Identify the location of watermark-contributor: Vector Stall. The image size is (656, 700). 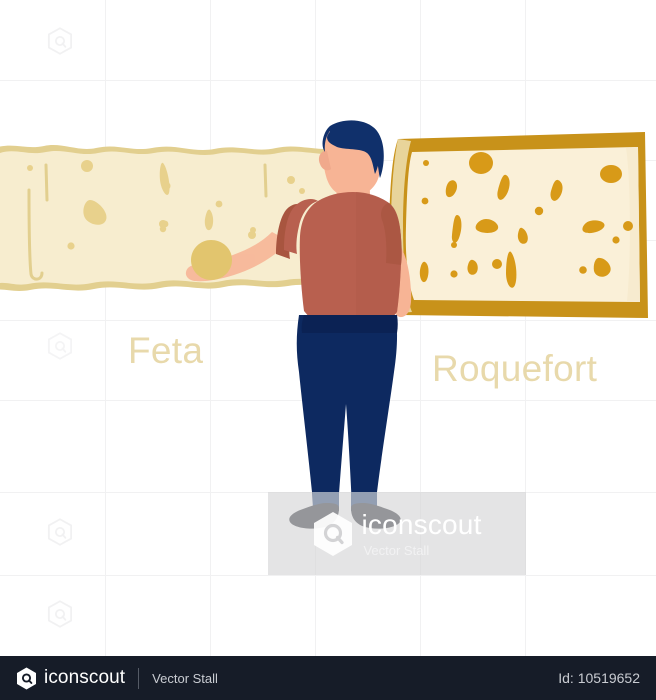
(396, 550).